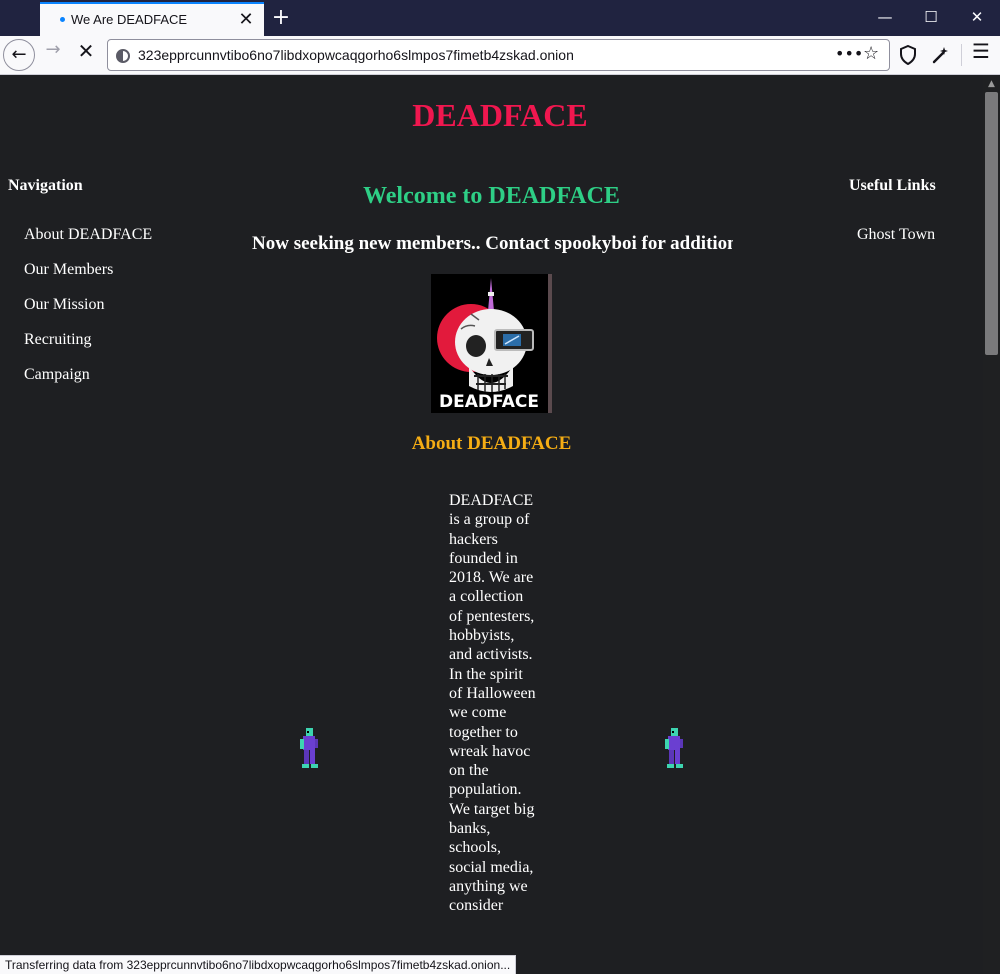 This screenshot has height=974, width=1000. What do you see at coordinates (19, 55) in the screenshot?
I see `back-arrow-icon: ←` at bounding box center [19, 55].